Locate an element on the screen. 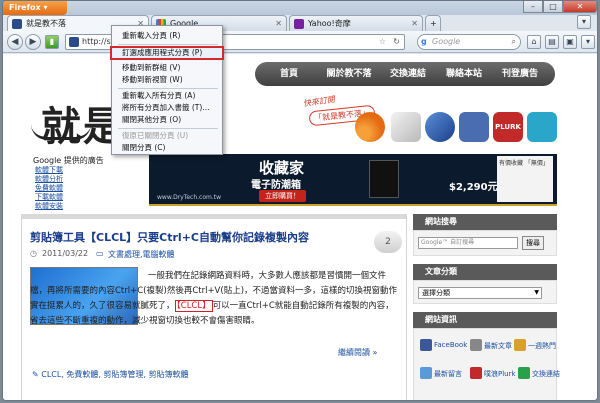 Image resolution: width=600 pixels, height=403 pixels. link-latest-posts: 最新文章 is located at coordinates (498, 346).